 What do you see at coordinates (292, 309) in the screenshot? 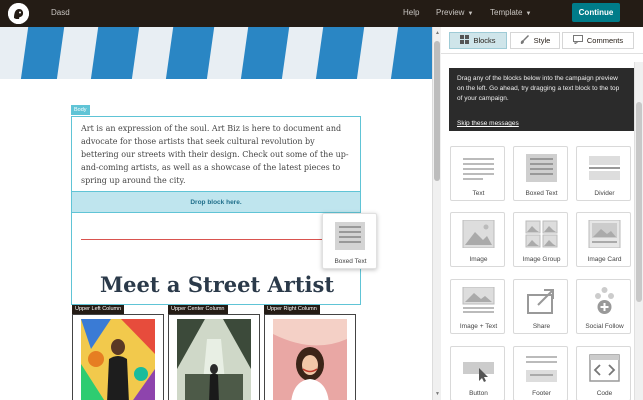
I see `upper-right-column-tag: Upper Right Column` at bounding box center [292, 309].